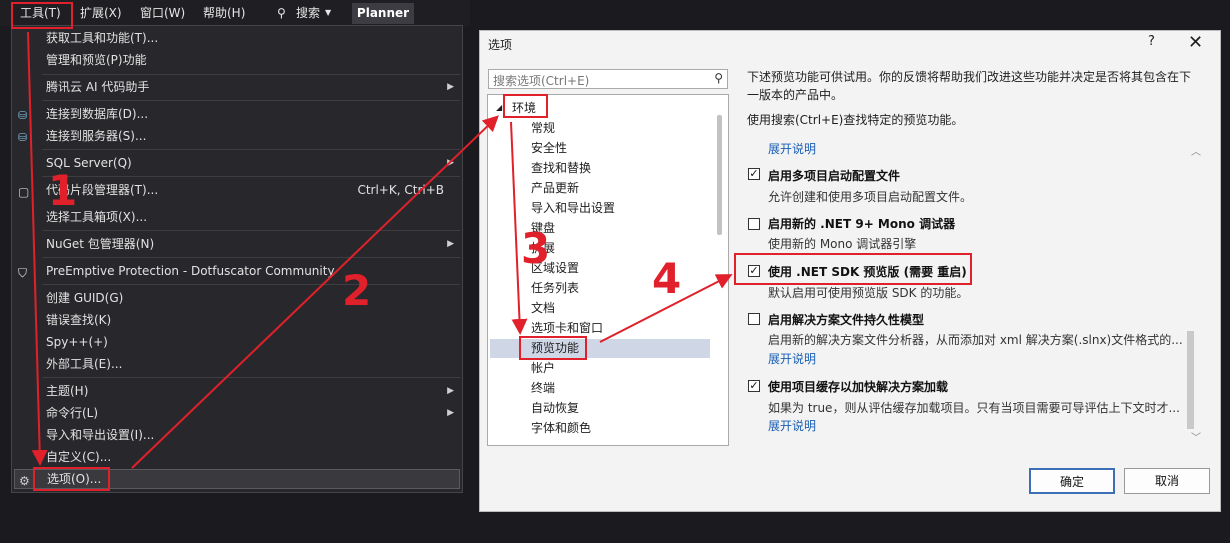 The width and height of the screenshot is (1230, 543). I want to click on menu-item-shortcut: Ctrl+K, Ctrl+B, so click(400, 190).